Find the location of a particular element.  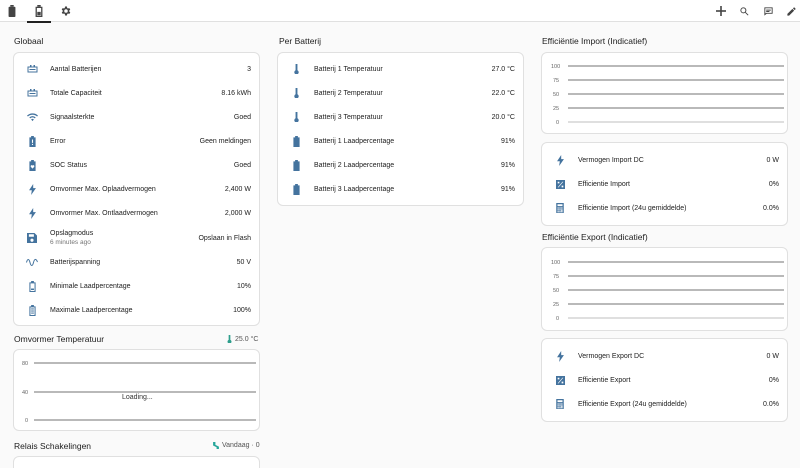

add-button is located at coordinates (721, 11).